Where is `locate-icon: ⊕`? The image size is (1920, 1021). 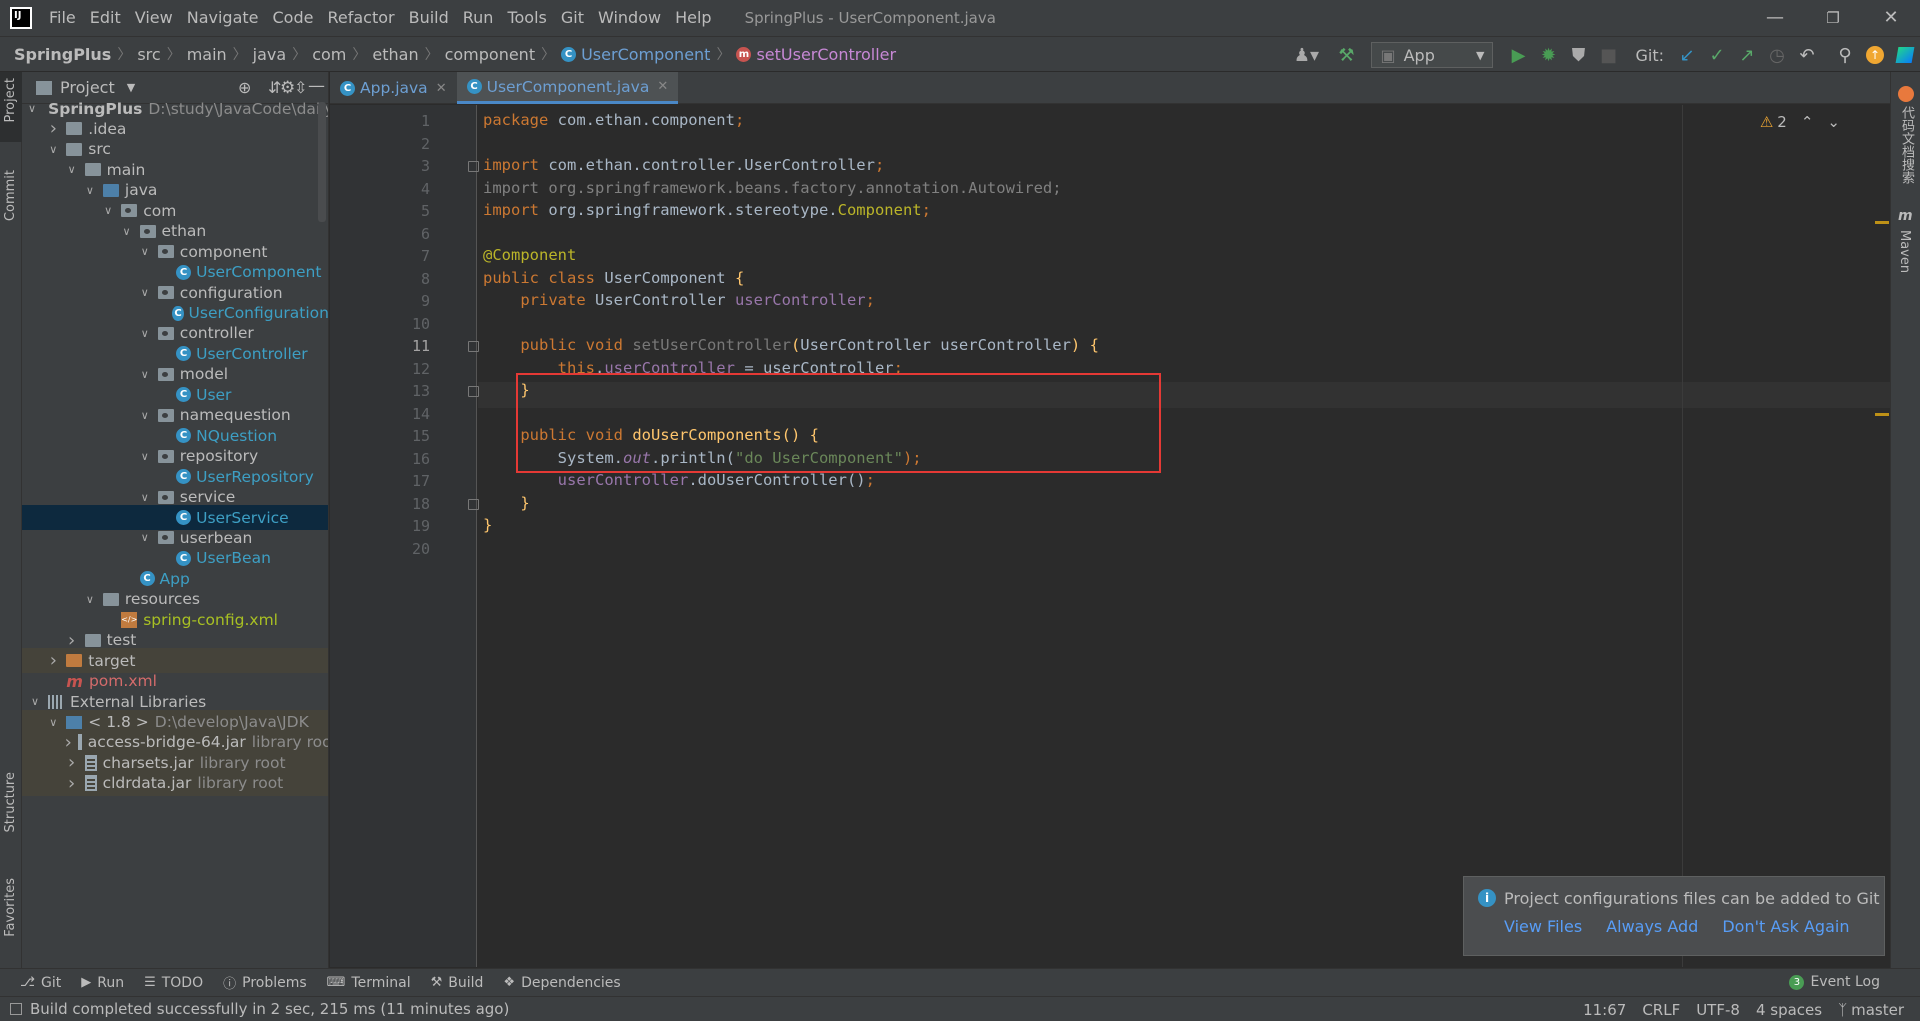
locate-icon: ⊕ is located at coordinates (244, 87).